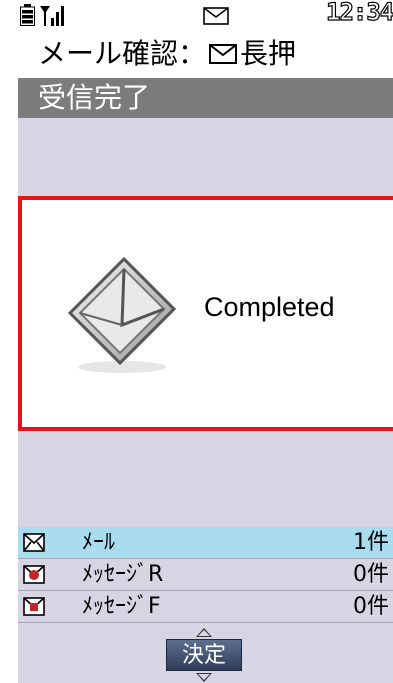 The height and width of the screenshot is (683, 393). I want to click on softkey-area: 決定, so click(203, 655).